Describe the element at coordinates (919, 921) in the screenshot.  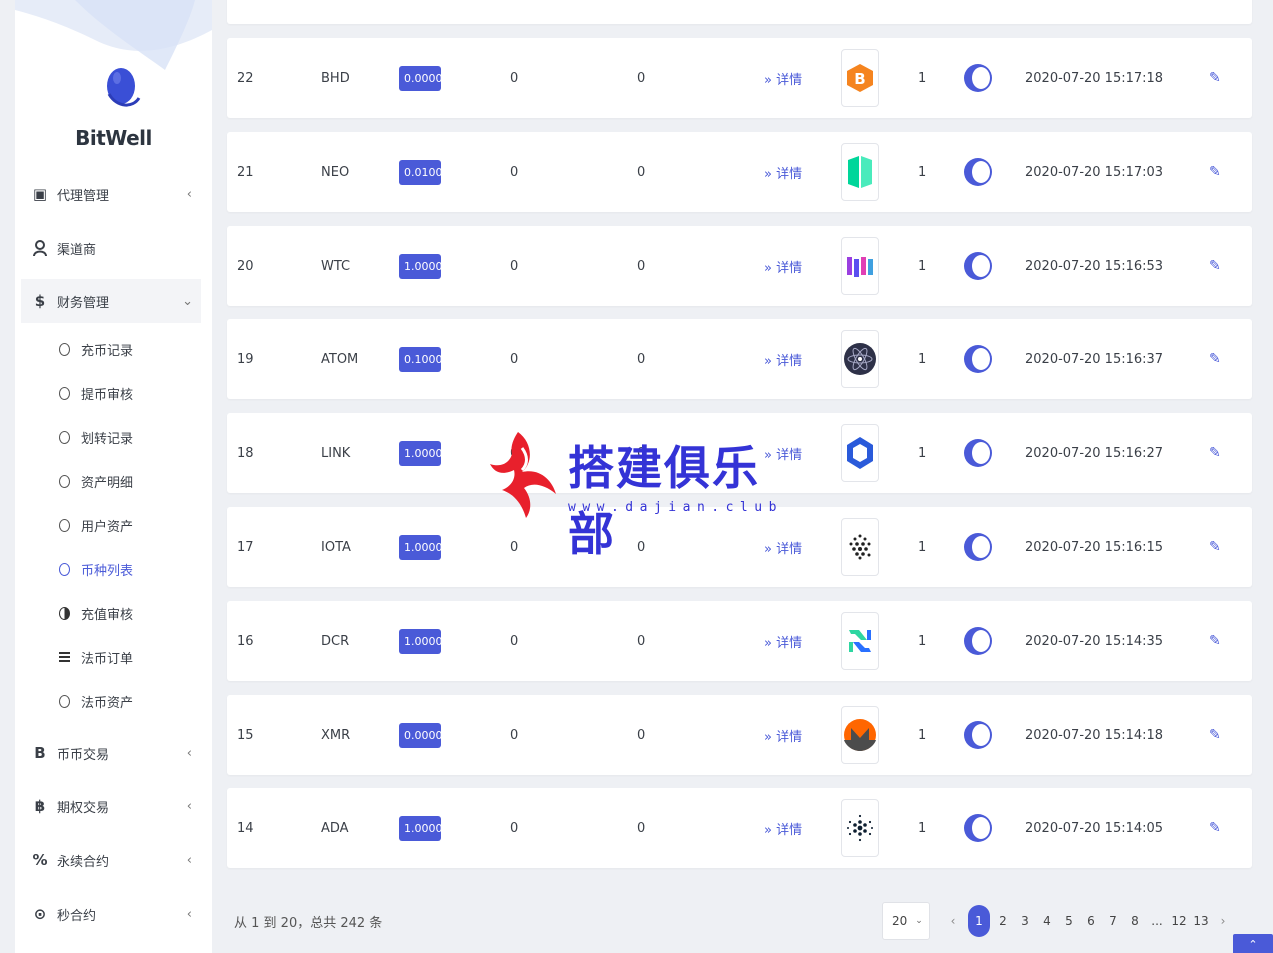
I see `chevron-down-icon: ⌄` at that location.